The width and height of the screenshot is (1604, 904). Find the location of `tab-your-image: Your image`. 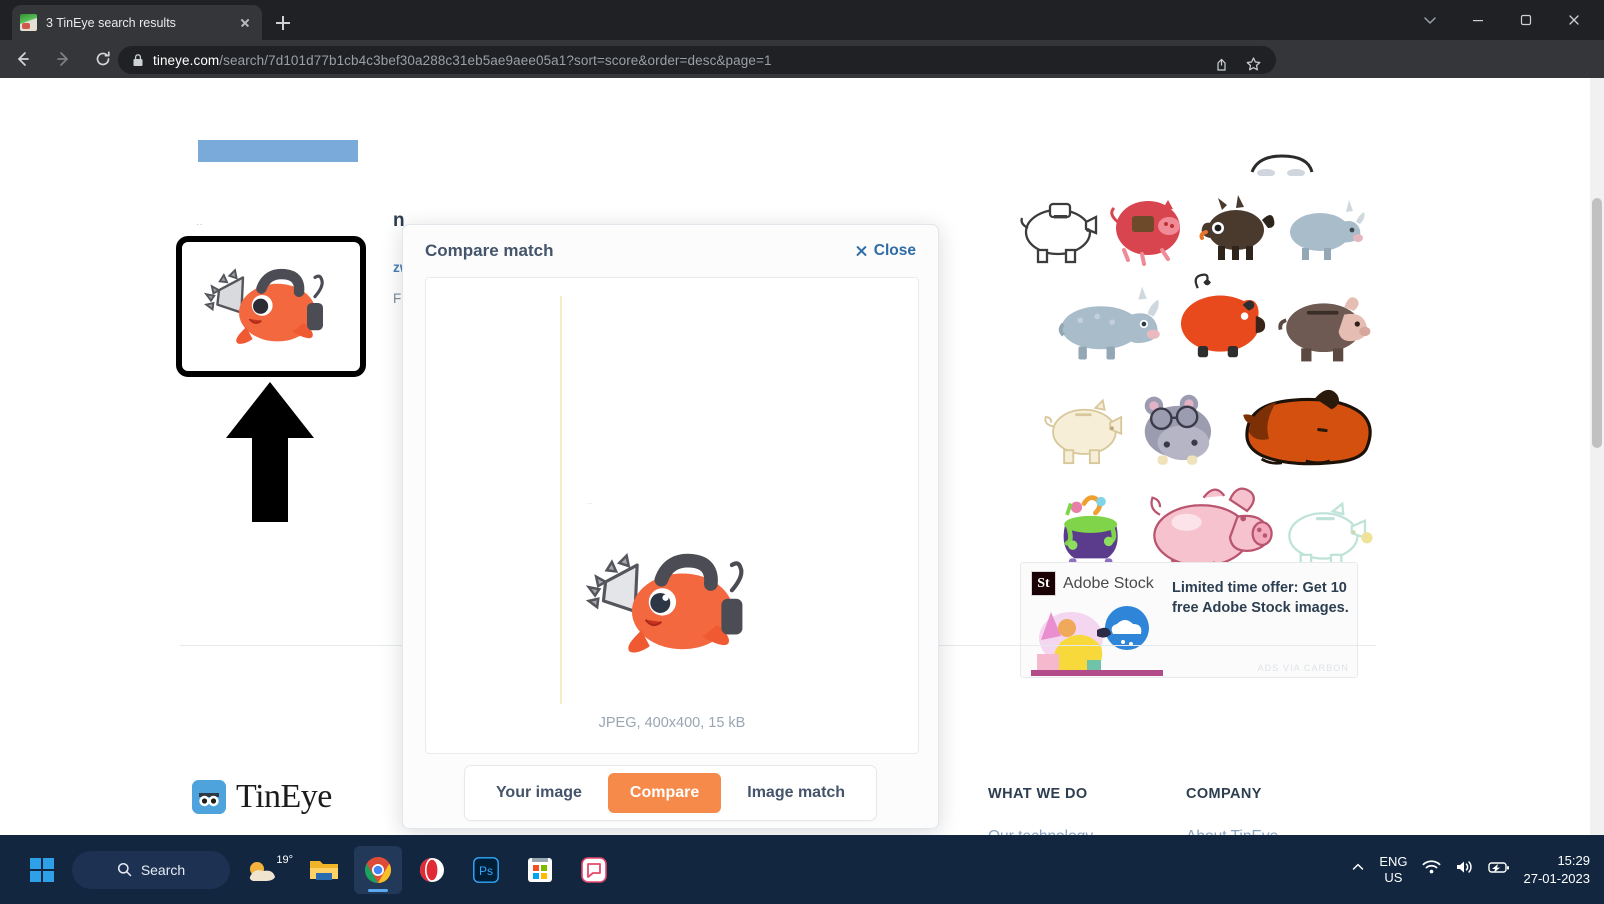

tab-your-image: Your image is located at coordinates (539, 793).